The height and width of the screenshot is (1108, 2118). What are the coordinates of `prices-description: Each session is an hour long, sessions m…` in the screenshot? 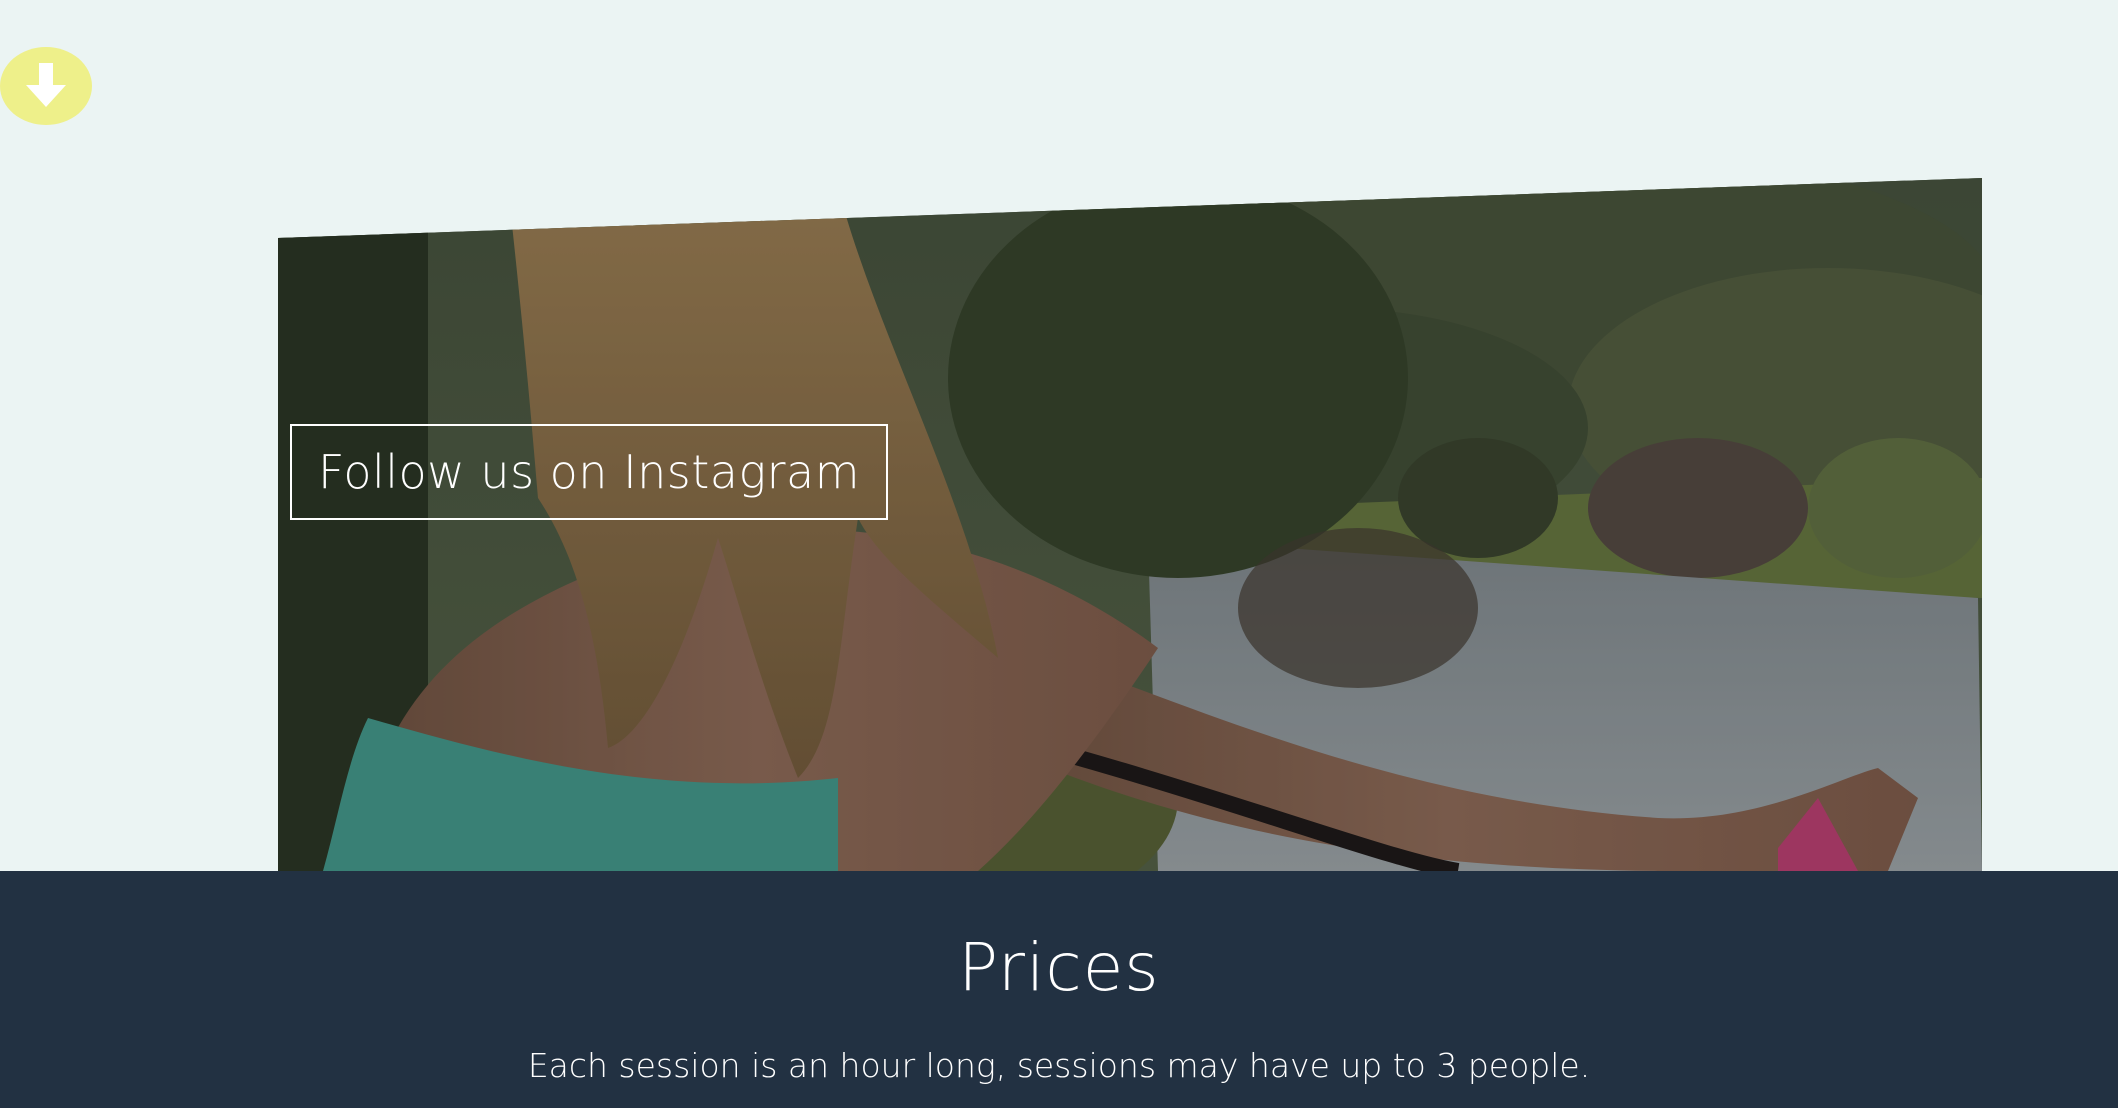 It's located at (1059, 1065).